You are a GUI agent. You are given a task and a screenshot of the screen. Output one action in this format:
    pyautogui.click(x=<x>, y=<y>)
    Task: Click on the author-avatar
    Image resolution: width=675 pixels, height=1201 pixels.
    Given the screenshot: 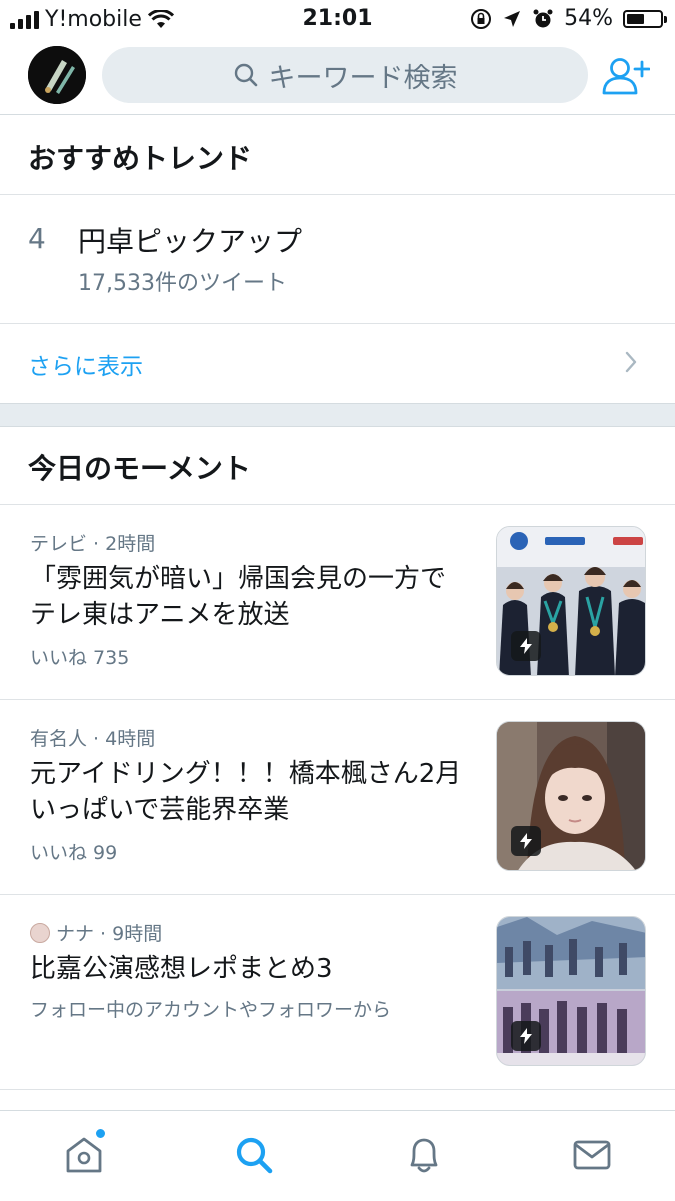 What is the action you would take?
    pyautogui.click(x=40, y=932)
    